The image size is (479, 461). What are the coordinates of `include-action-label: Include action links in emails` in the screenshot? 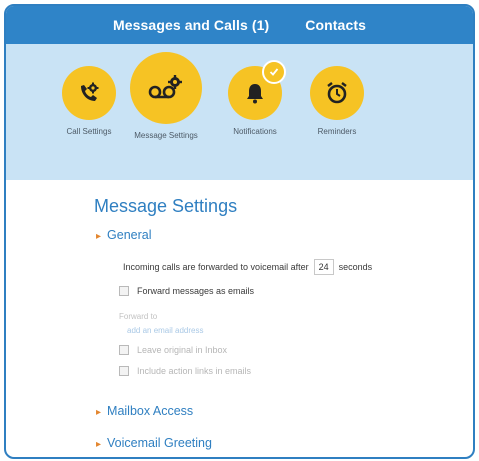 It's located at (194, 371).